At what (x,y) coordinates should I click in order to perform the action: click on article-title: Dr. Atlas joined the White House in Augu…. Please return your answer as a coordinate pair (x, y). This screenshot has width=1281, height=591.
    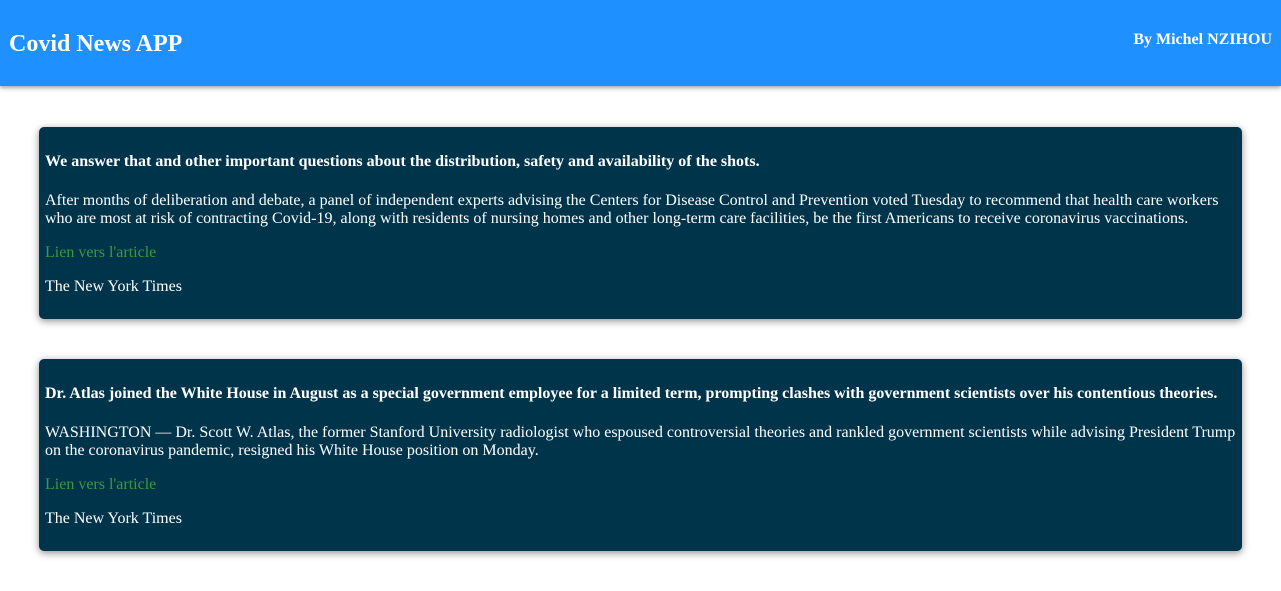
    Looking at the image, I should click on (631, 393).